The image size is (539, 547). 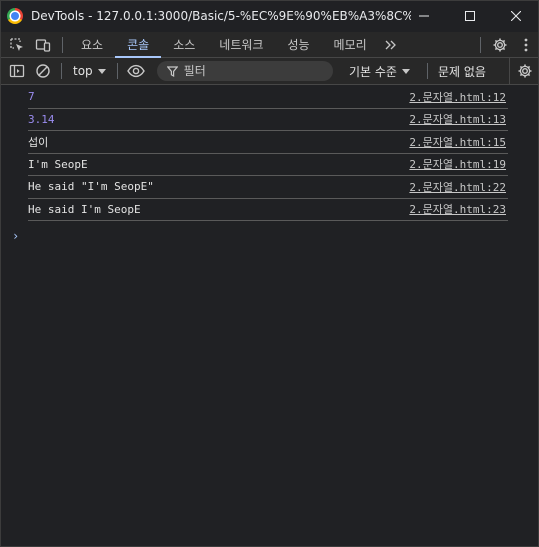 I want to click on prompt-chevron-icon: ›, so click(x=16, y=236).